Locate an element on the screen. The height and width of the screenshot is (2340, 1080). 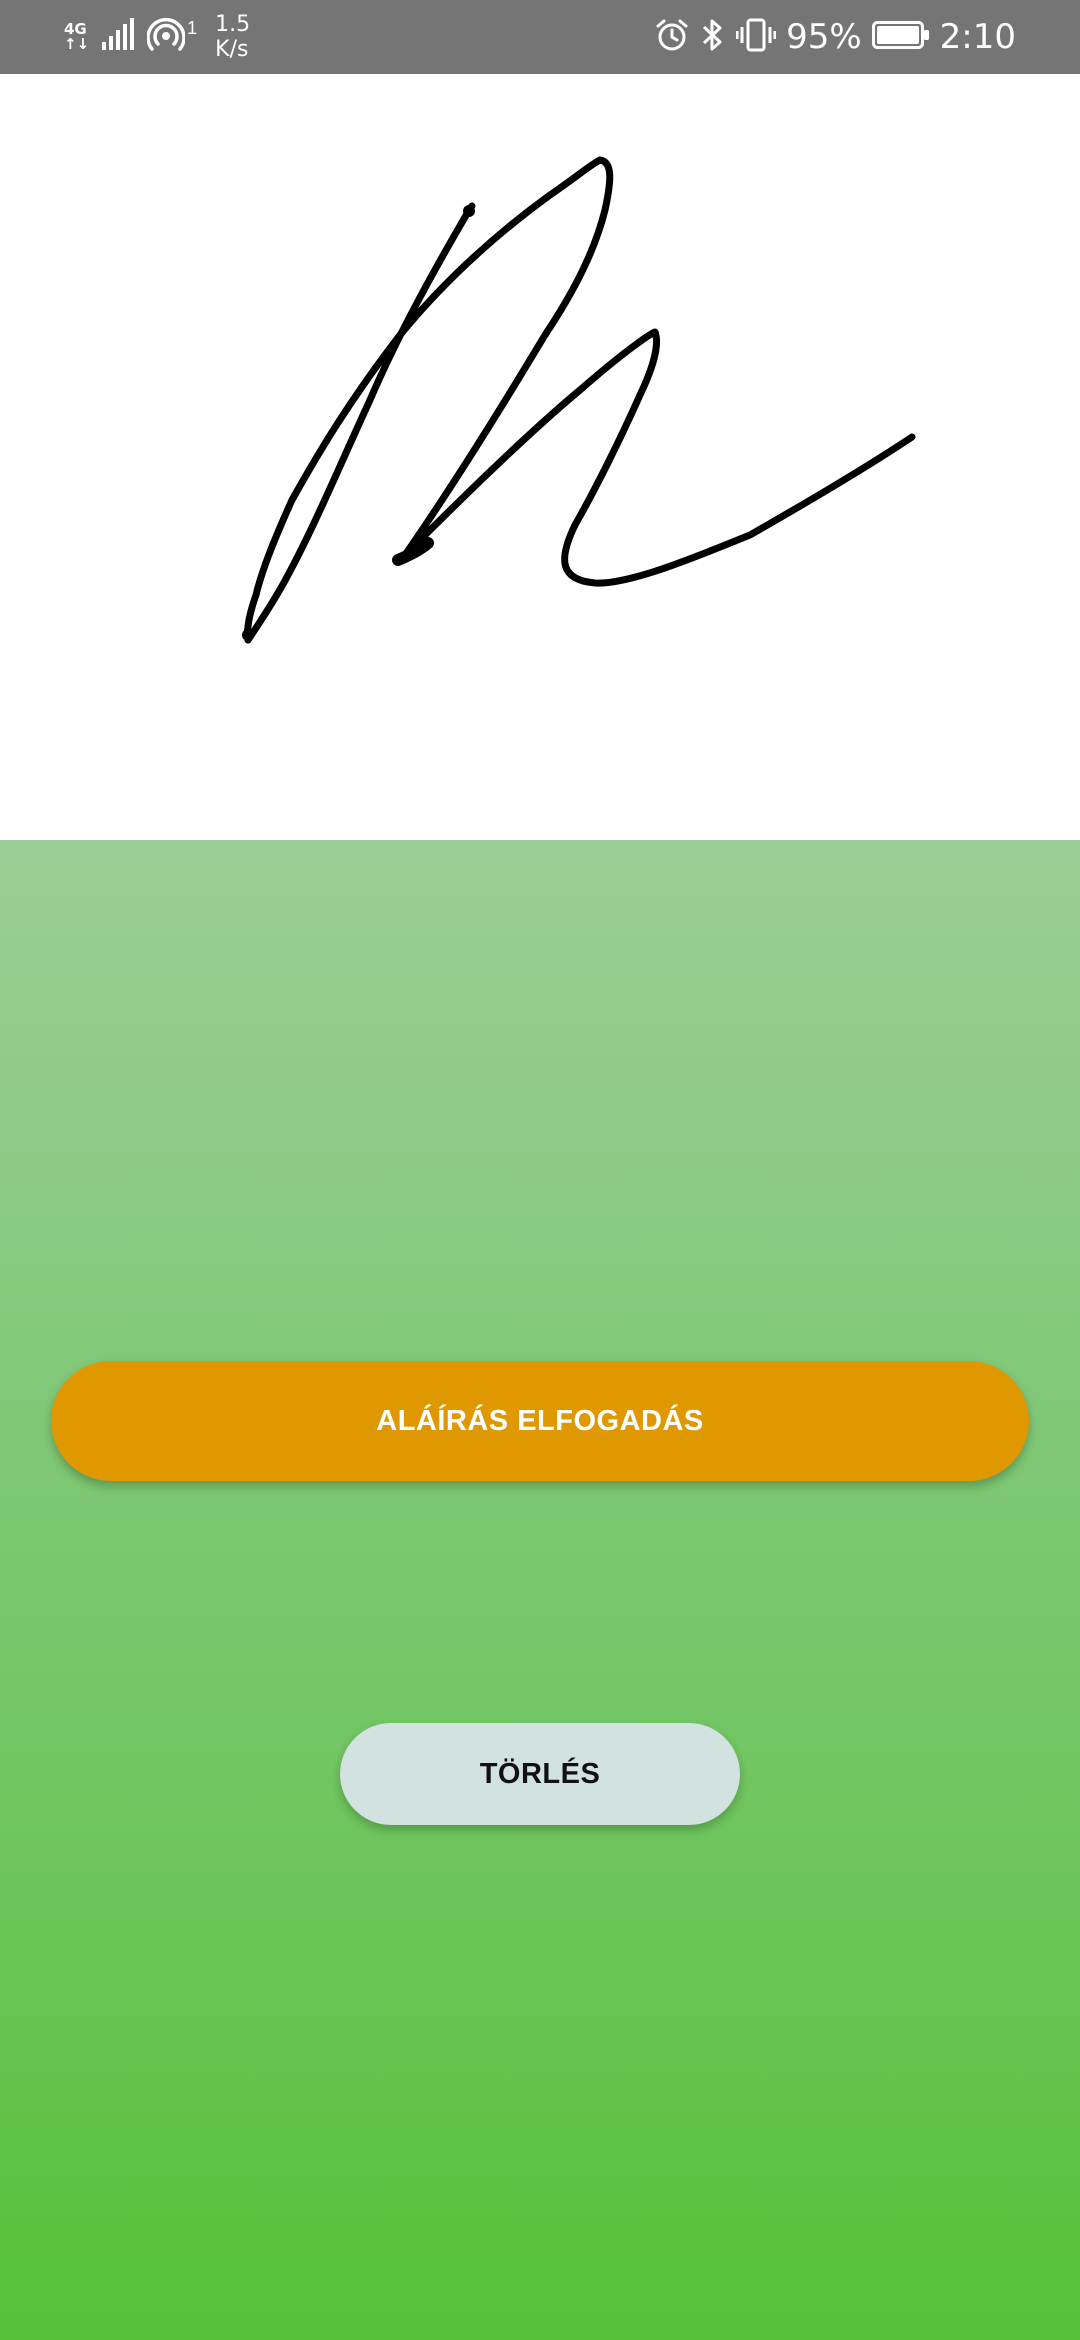
status-right: 95% 2:10 is located at coordinates (835, 37).